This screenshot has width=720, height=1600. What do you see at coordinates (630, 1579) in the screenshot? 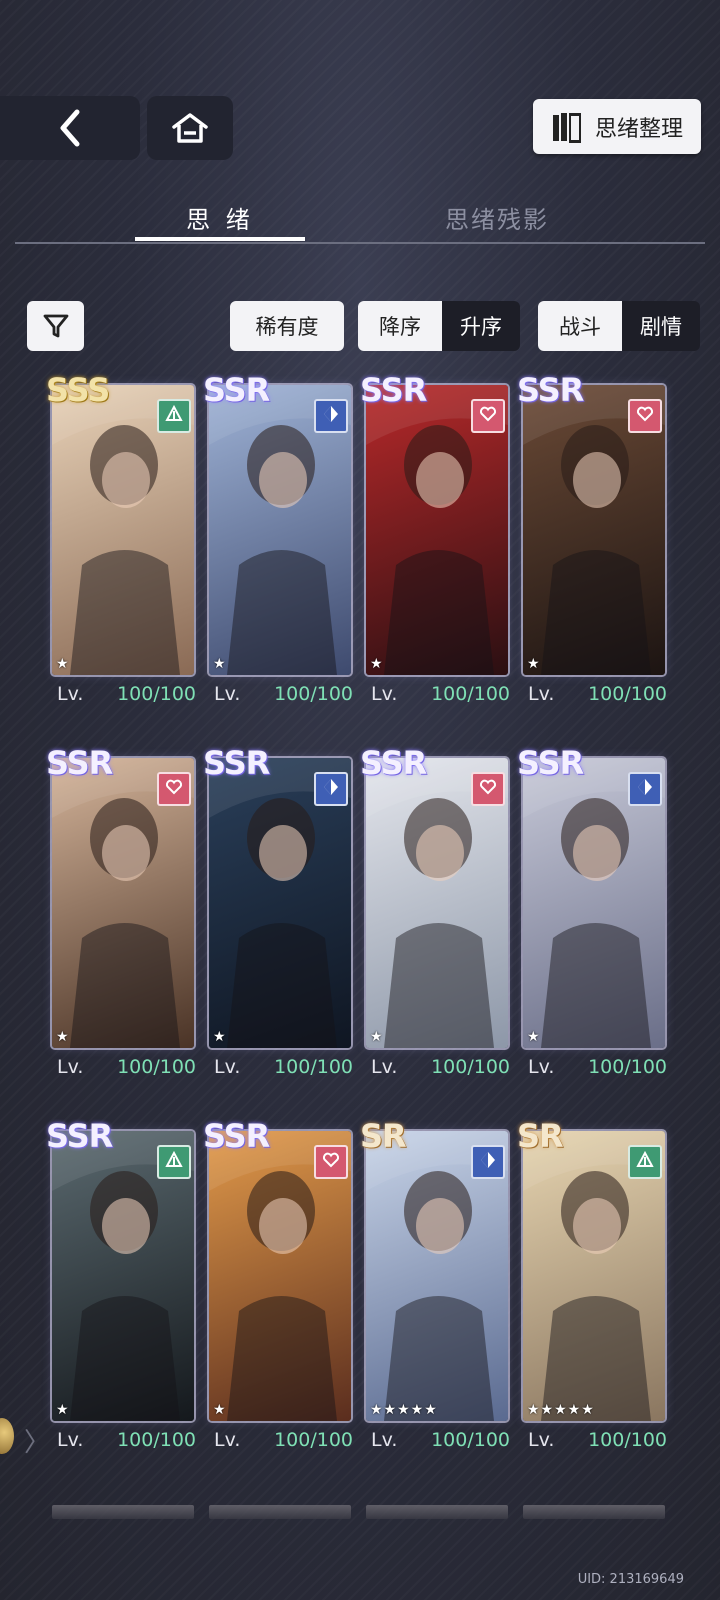
I see `uid-label: UID: 213169649` at bounding box center [630, 1579].